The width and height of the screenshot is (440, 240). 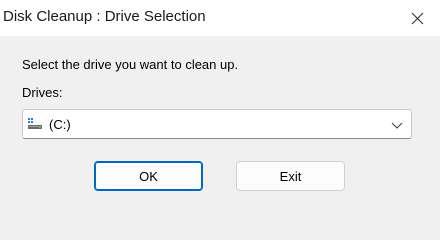 I want to click on exit-button: Exit, so click(x=290, y=176).